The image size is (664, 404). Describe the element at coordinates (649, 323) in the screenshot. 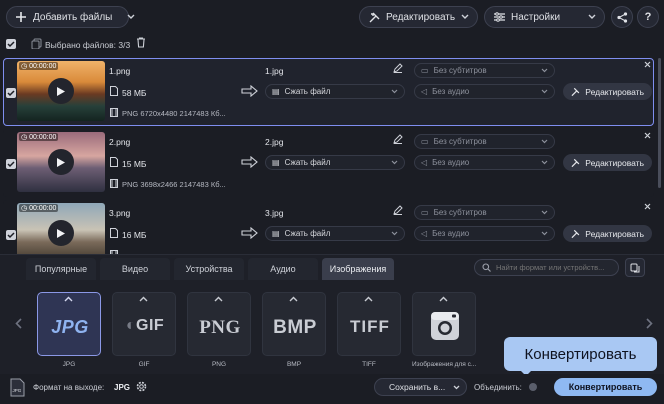

I see `carousel-right-icon` at that location.